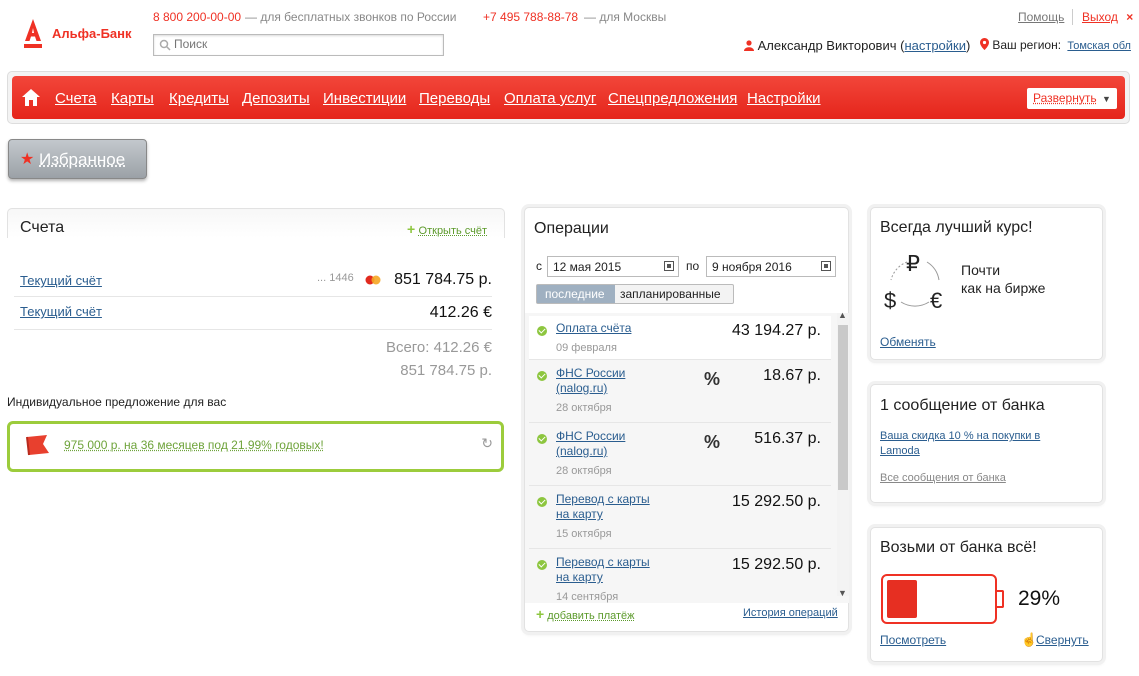  I want to click on nav-payments: Оплата услуг, so click(550, 98).